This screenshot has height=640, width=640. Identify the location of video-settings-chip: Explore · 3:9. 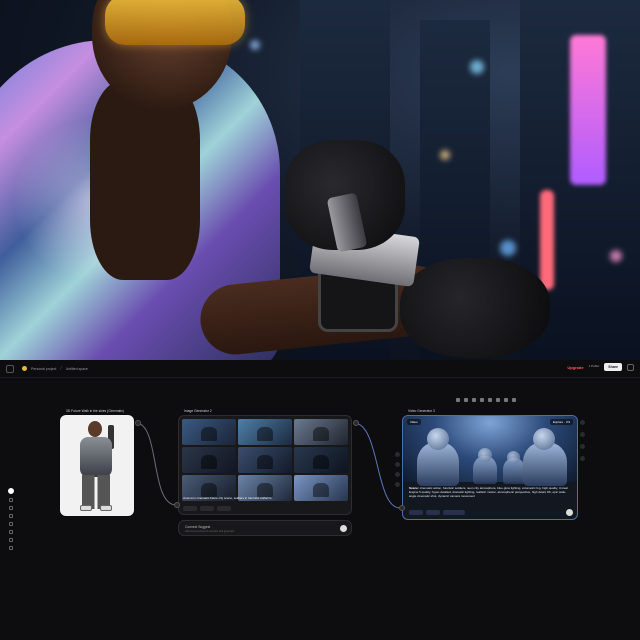
(561, 422).